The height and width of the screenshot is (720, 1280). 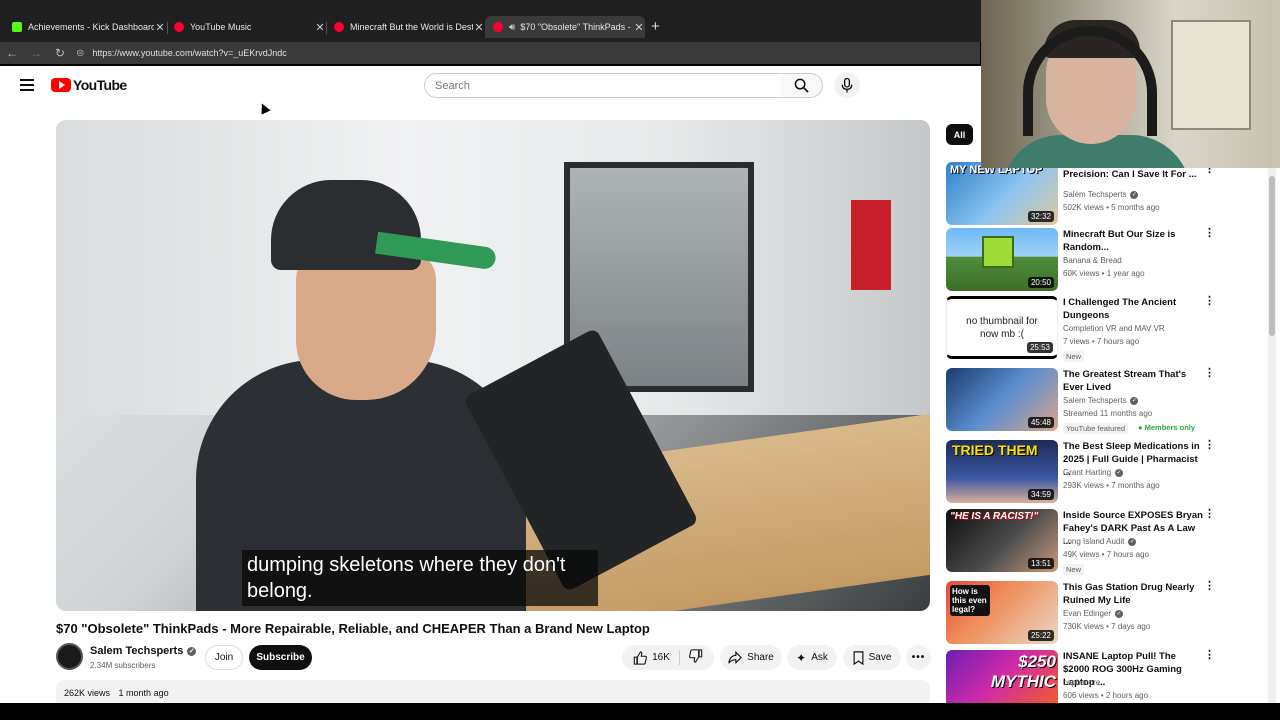 What do you see at coordinates (858, 657) in the screenshot?
I see `bookmark-icon` at bounding box center [858, 657].